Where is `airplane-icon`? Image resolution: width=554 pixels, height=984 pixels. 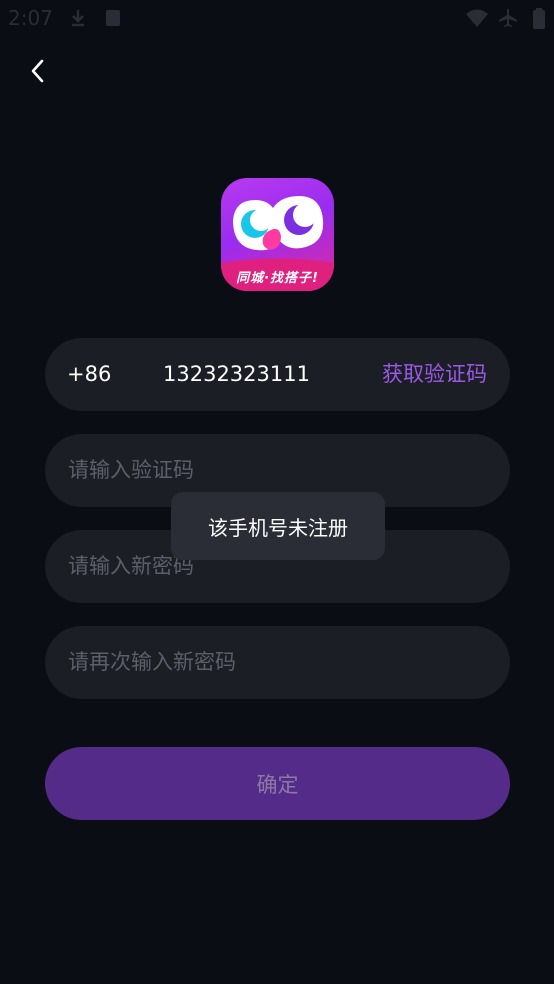
airplane-icon is located at coordinates (508, 20).